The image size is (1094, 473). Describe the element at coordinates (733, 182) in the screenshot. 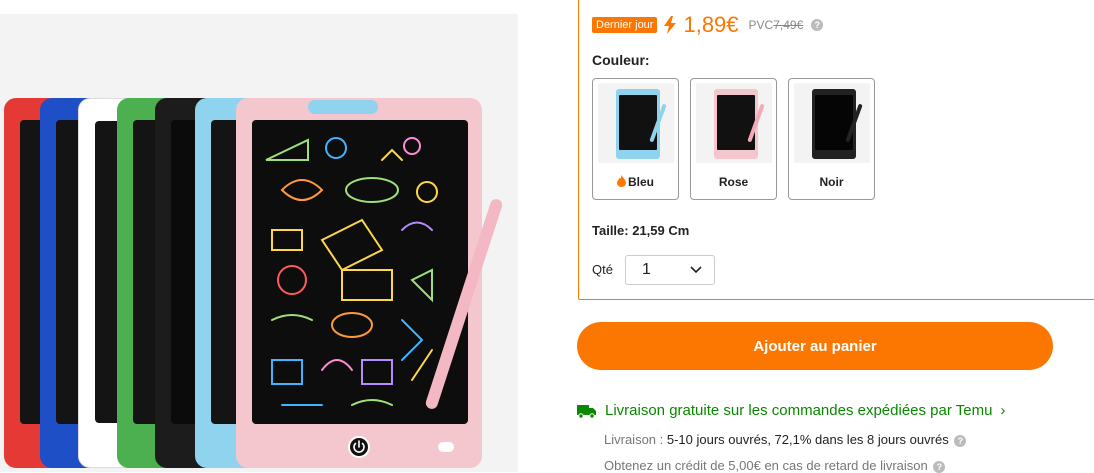

I see `color-option-label: Rose` at that location.